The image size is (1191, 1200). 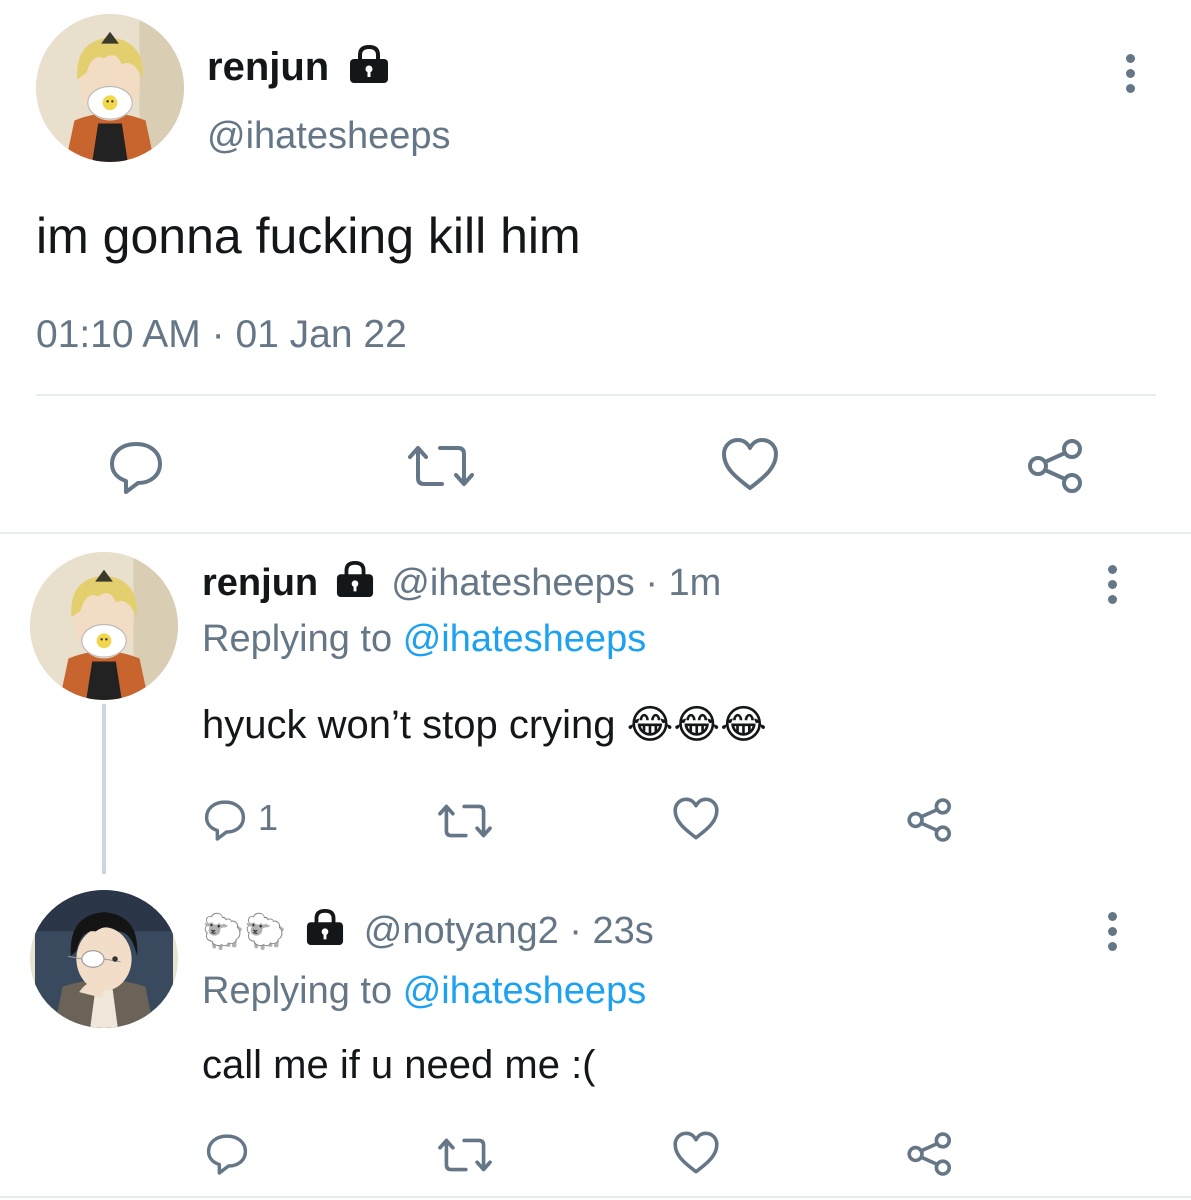 I want to click on main-author-name: renjun, so click(x=268, y=67).